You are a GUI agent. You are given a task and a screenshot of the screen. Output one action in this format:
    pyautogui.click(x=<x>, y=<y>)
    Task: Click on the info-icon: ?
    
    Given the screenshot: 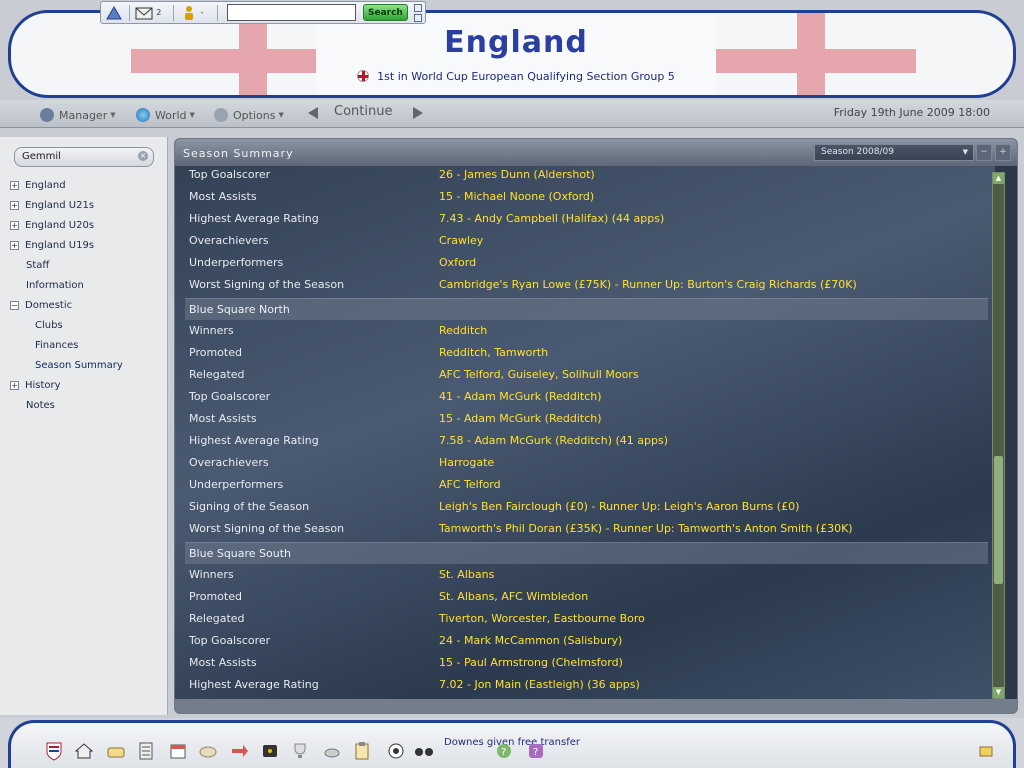 What is the action you would take?
    pyautogui.click(x=536, y=751)
    